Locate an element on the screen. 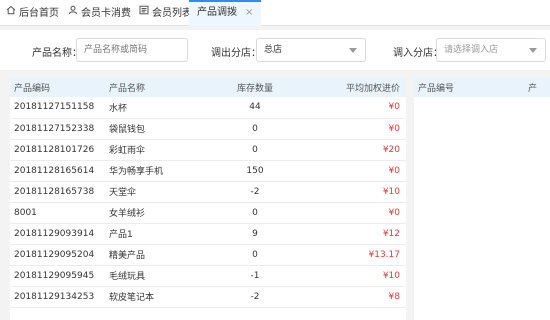 This screenshot has width=550, height=320. selected-table: 产品编号 产 is located at coordinates (482, 87).